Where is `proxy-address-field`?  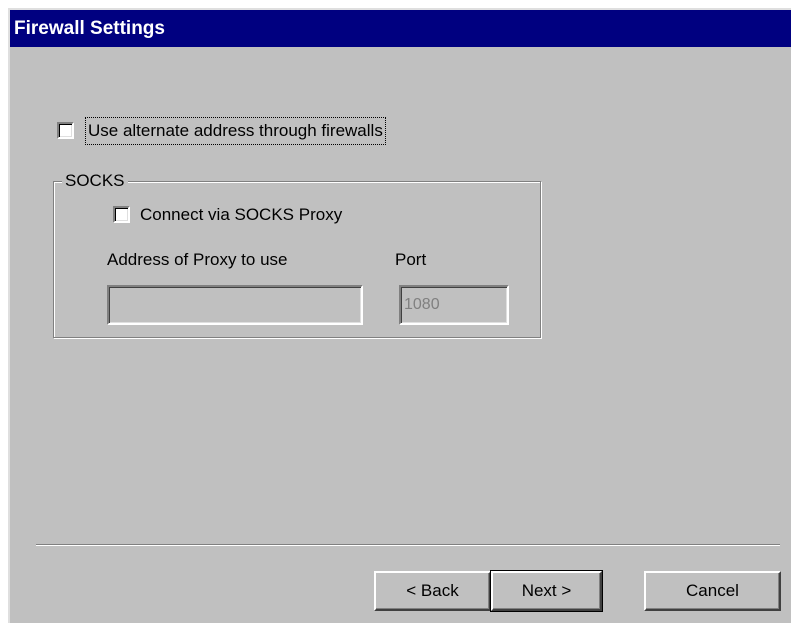 proxy-address-field is located at coordinates (235, 305).